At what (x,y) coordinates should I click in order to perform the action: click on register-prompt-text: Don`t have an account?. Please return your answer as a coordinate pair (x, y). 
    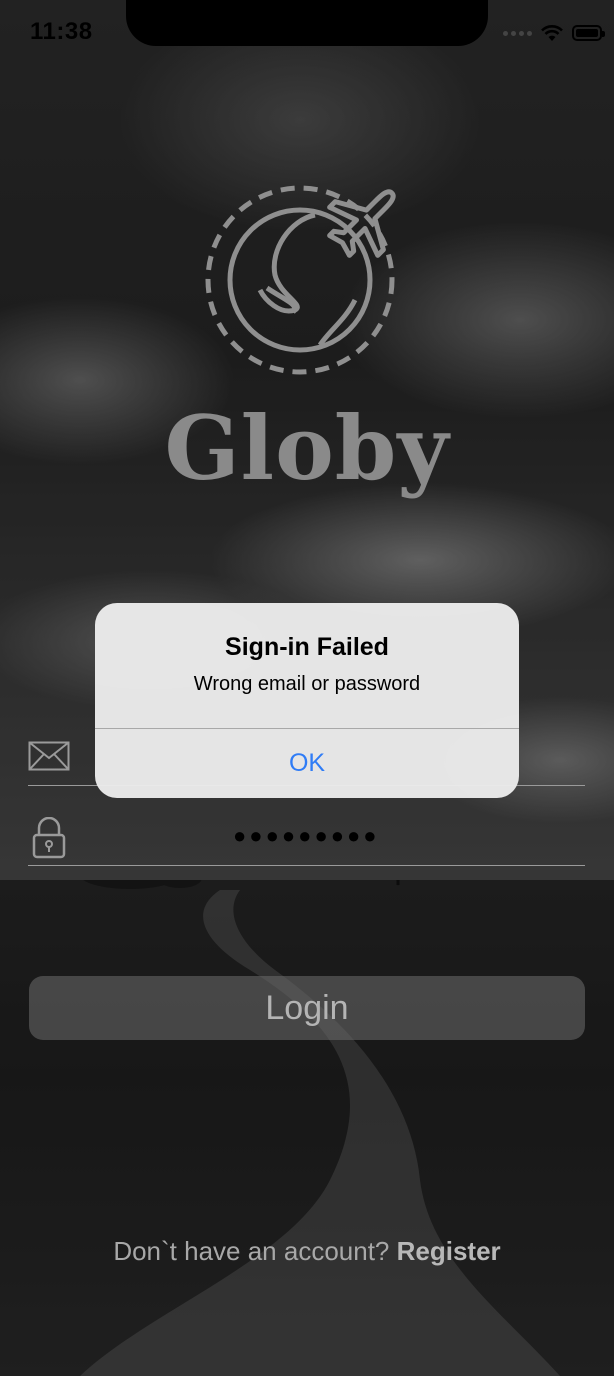
    Looking at the image, I should click on (251, 1251).